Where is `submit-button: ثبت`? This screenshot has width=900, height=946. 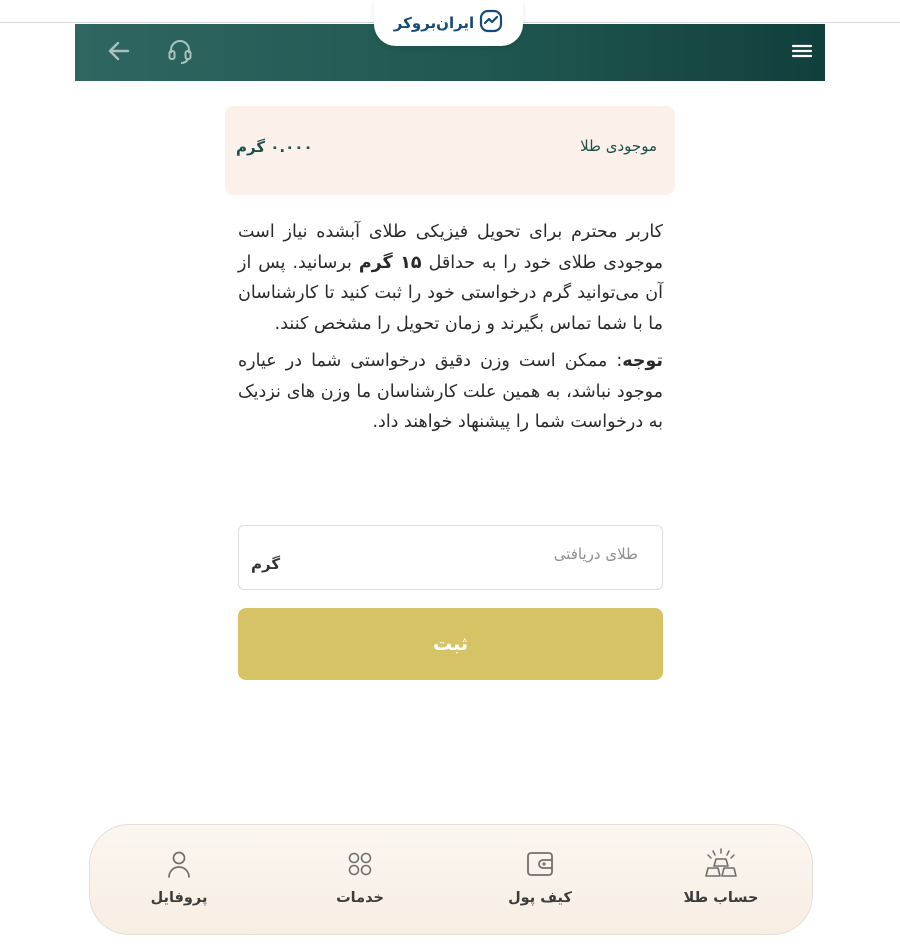
submit-button: ثبت is located at coordinates (450, 644).